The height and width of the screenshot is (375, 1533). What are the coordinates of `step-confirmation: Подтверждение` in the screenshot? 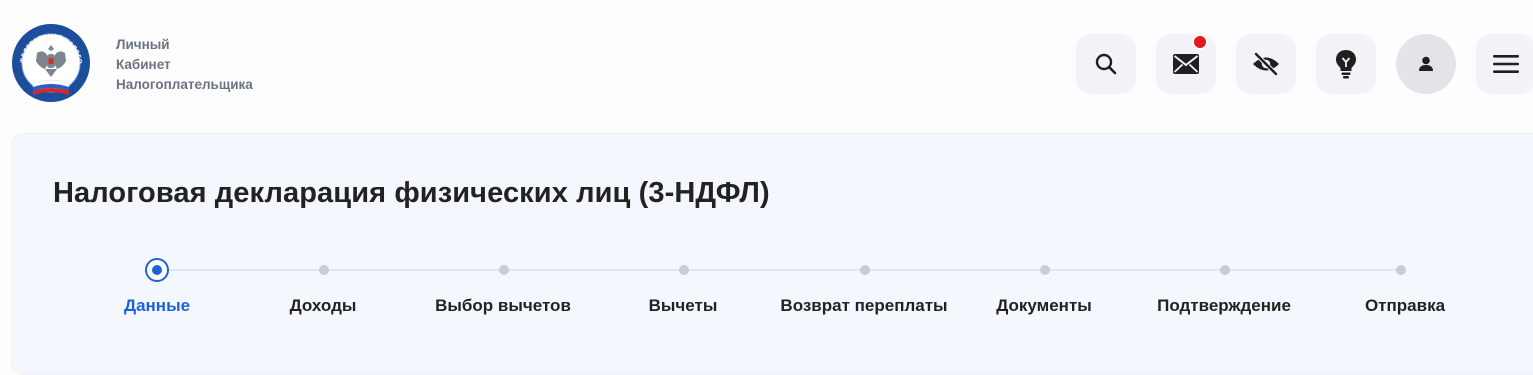 It's located at (1224, 306).